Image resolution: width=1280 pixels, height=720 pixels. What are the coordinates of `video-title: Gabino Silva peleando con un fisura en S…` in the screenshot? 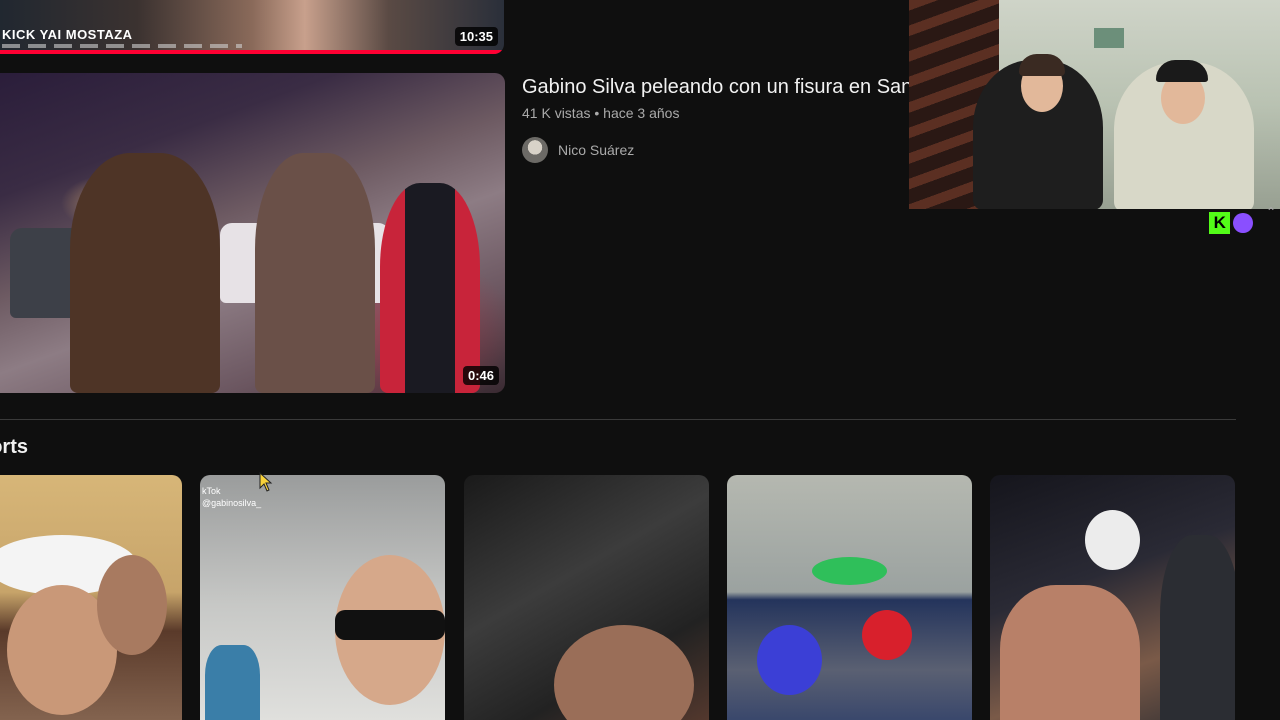 It's located at (717, 87).